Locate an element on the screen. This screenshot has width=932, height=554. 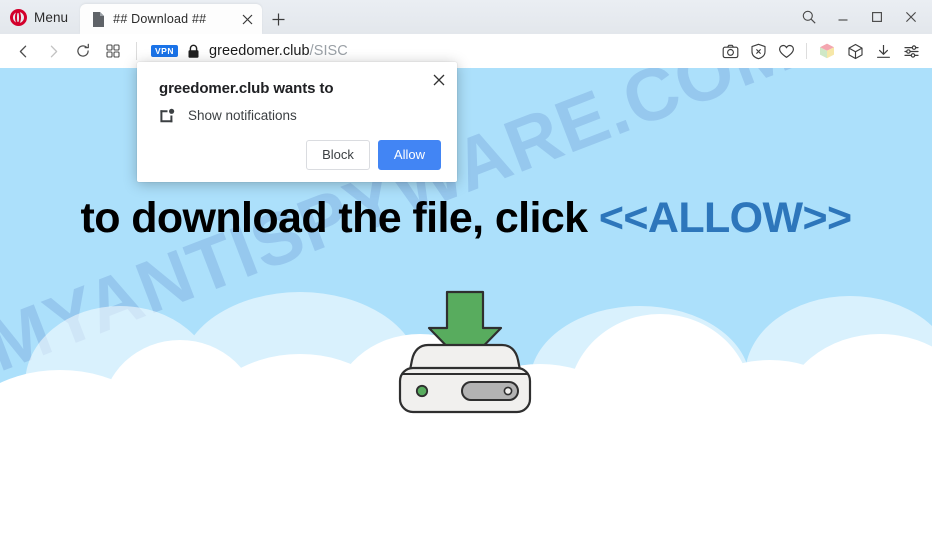
speed-dial-button is located at coordinates (113, 51).